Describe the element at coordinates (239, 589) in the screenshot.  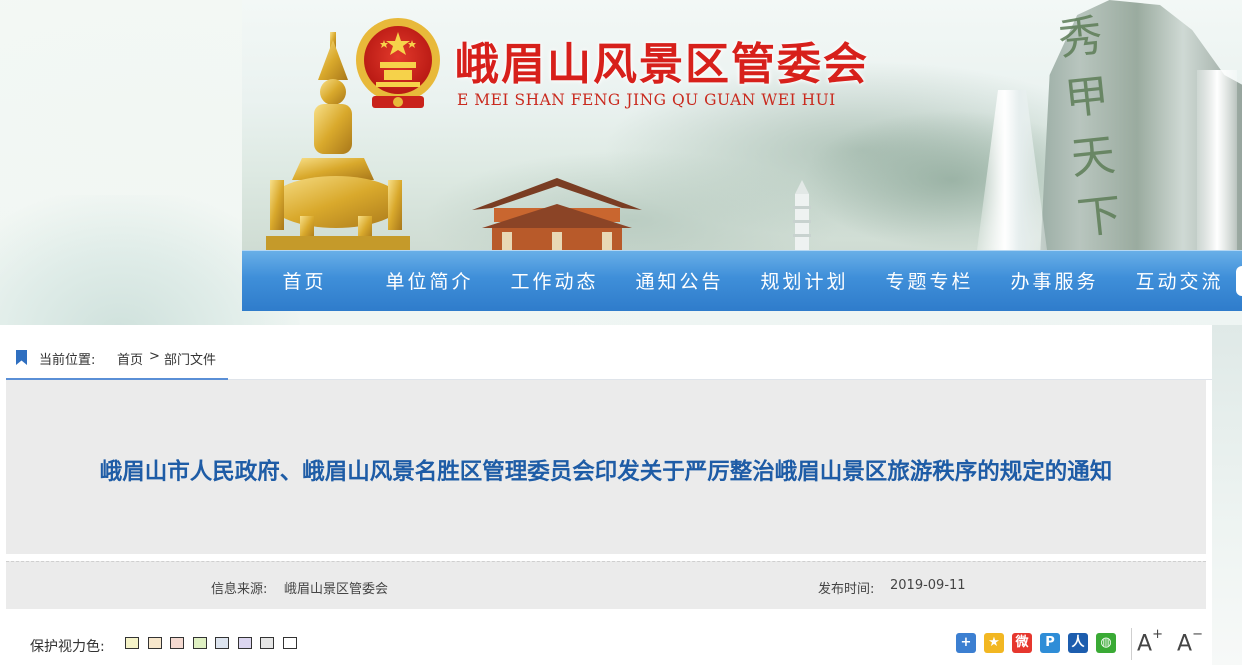
I see `source-label: 信息来源:` at that location.